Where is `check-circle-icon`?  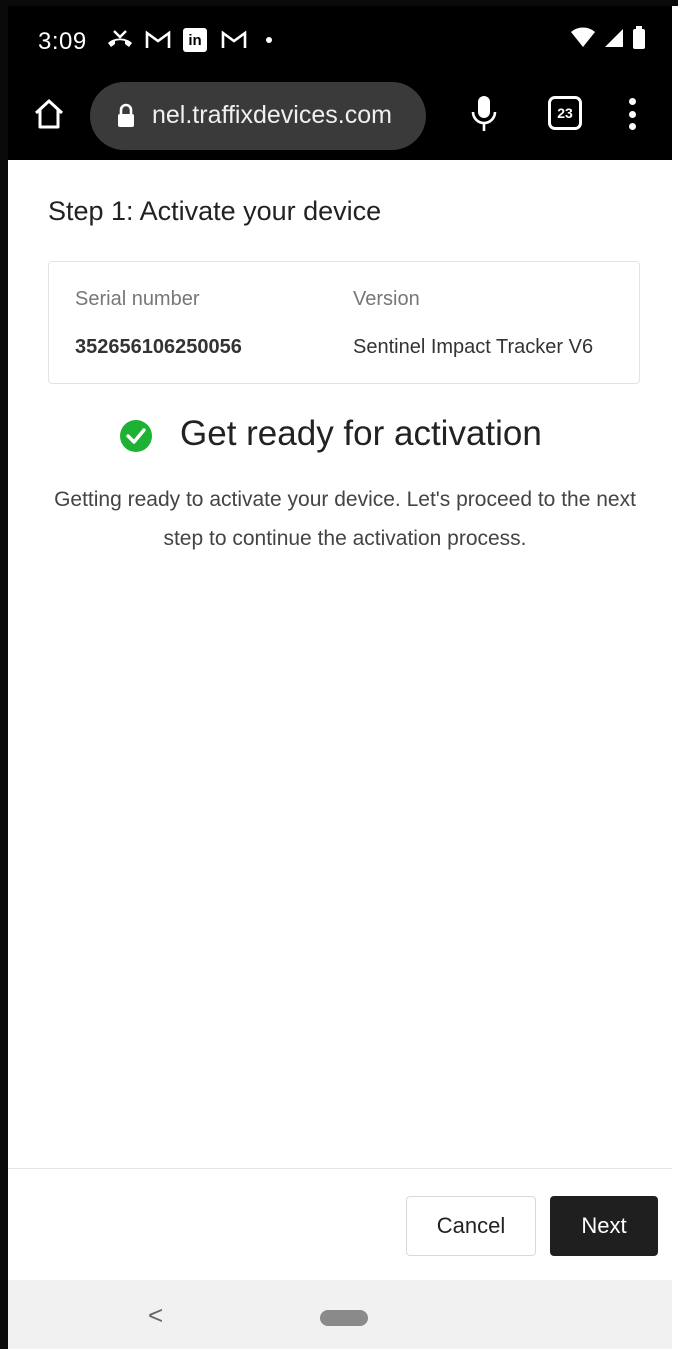 check-circle-icon is located at coordinates (136, 436).